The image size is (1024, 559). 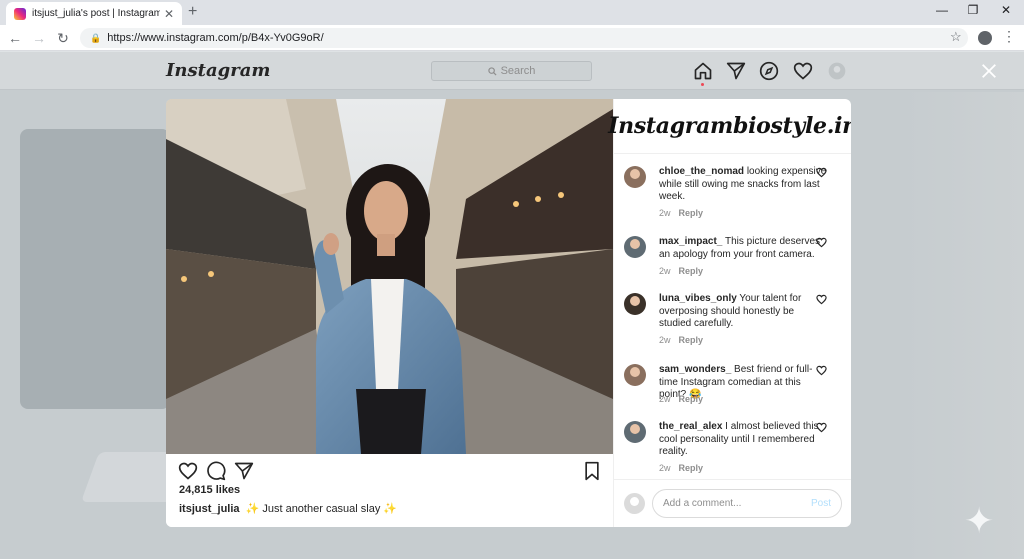 What do you see at coordinates (989, 71) in the screenshot?
I see `close-modal-icon` at bounding box center [989, 71].